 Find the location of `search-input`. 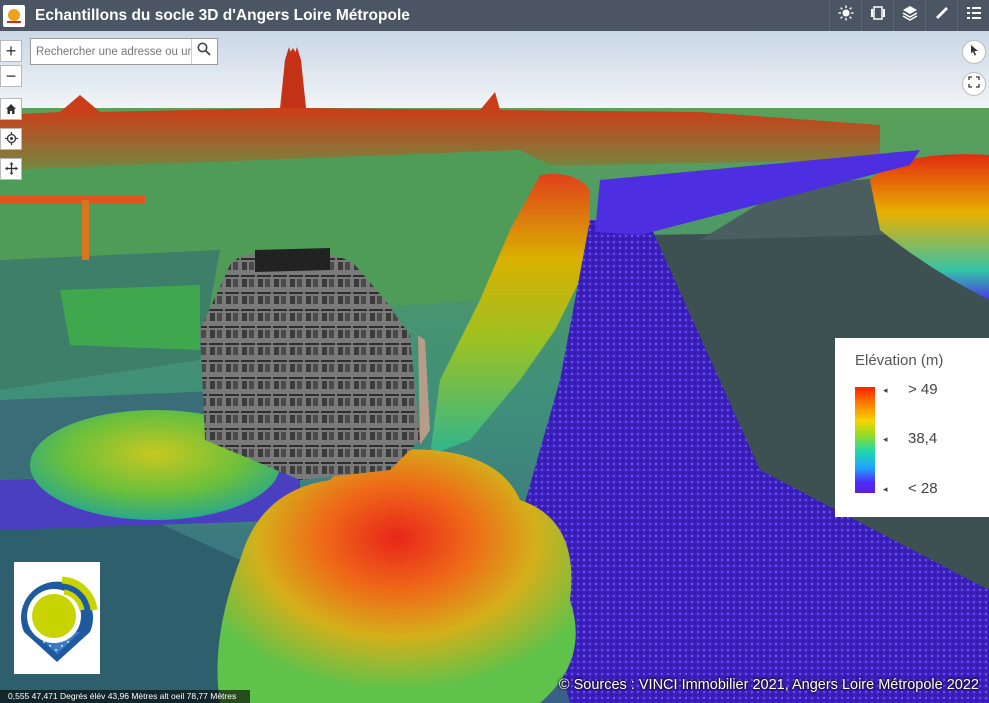

search-input is located at coordinates (111, 51).